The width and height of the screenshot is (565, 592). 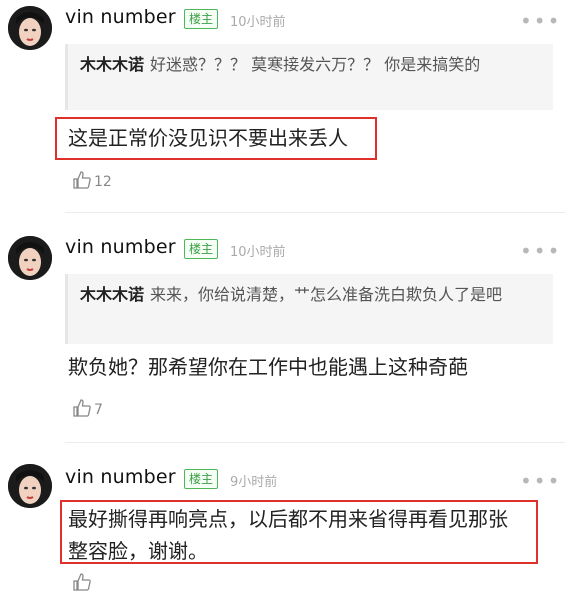 What do you see at coordinates (254, 482) in the screenshot?
I see `timestamp: 9小时前` at bounding box center [254, 482].